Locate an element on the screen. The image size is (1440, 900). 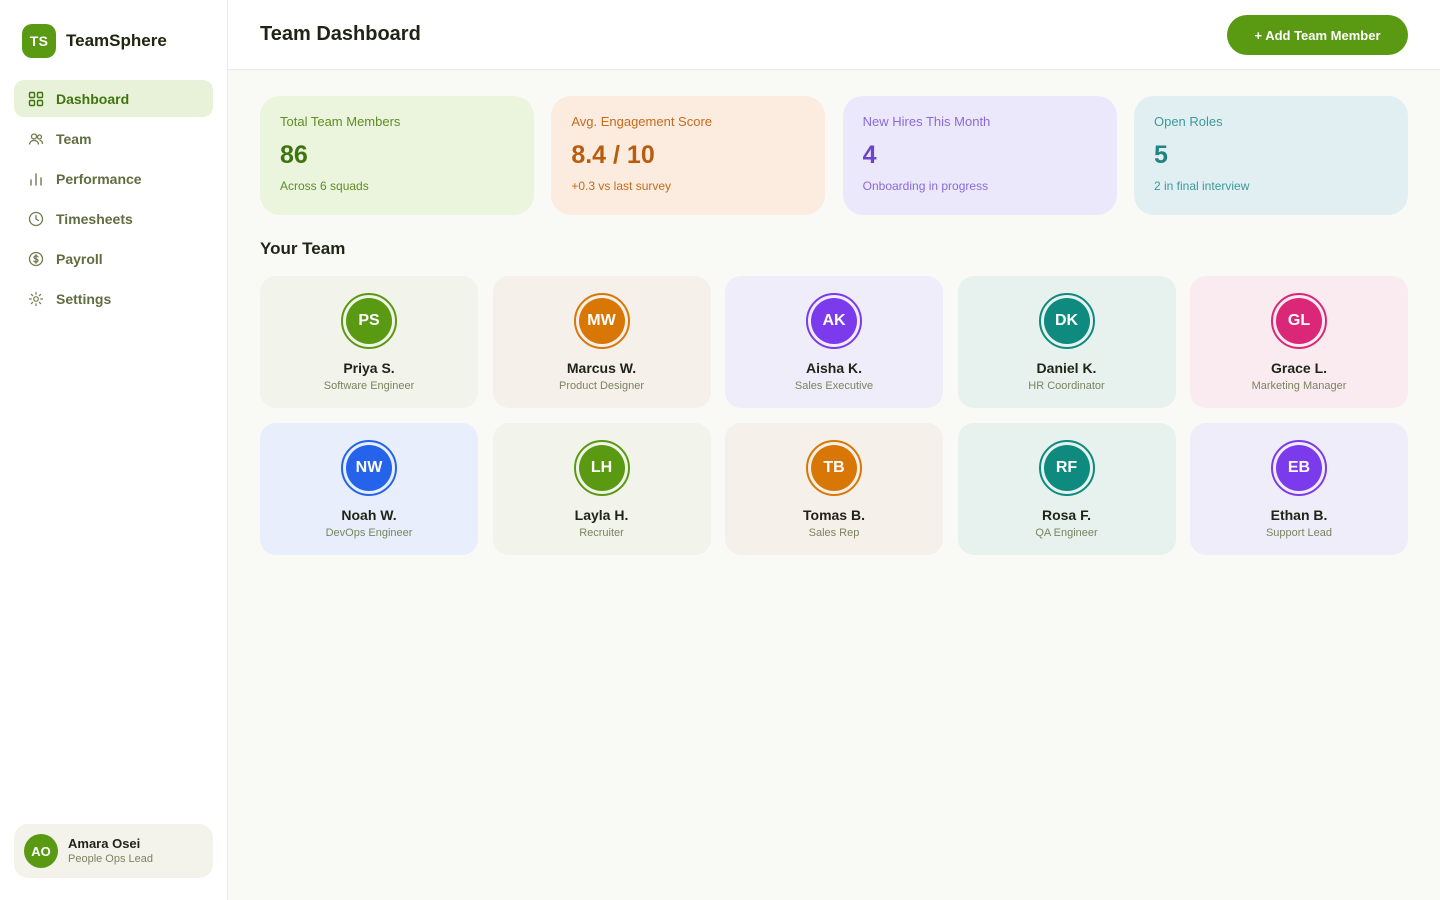
brand: TS TeamSphere is located at coordinates (94, 41).